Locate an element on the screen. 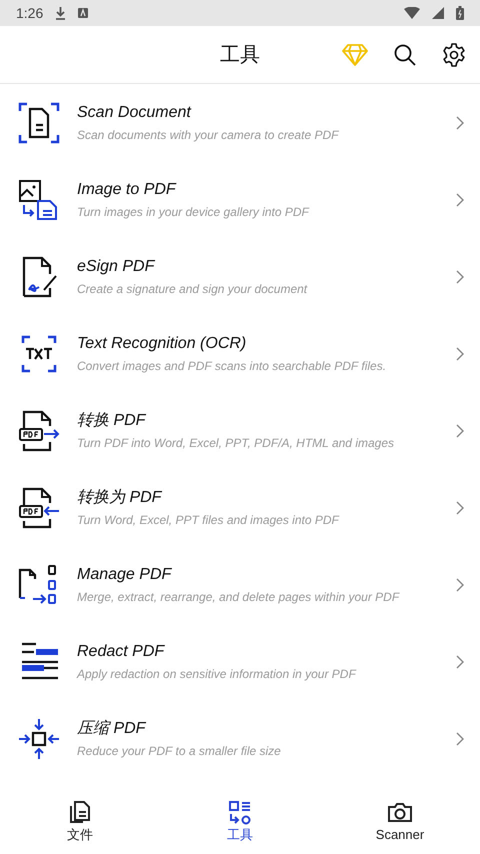 The image size is (480, 854). tool-description: Reduce your PDF to a smaller file size is located at coordinates (179, 750).